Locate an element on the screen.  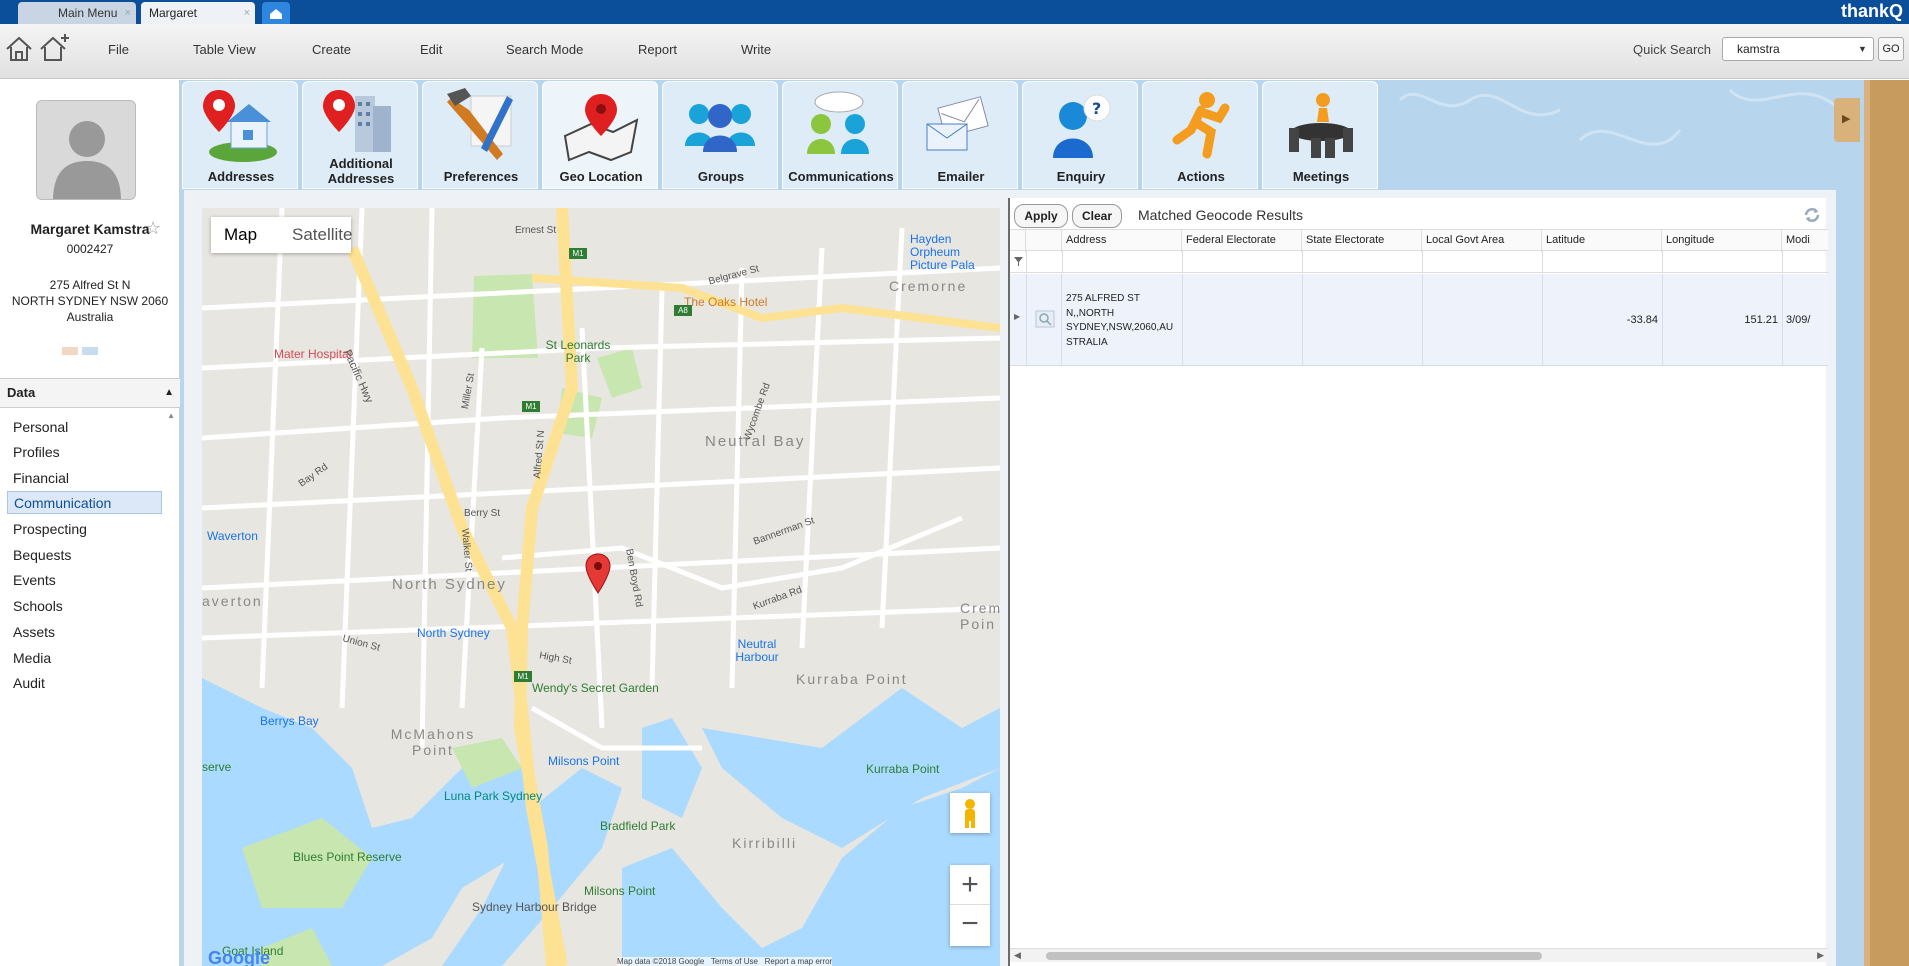
avatar is located at coordinates (86, 150).